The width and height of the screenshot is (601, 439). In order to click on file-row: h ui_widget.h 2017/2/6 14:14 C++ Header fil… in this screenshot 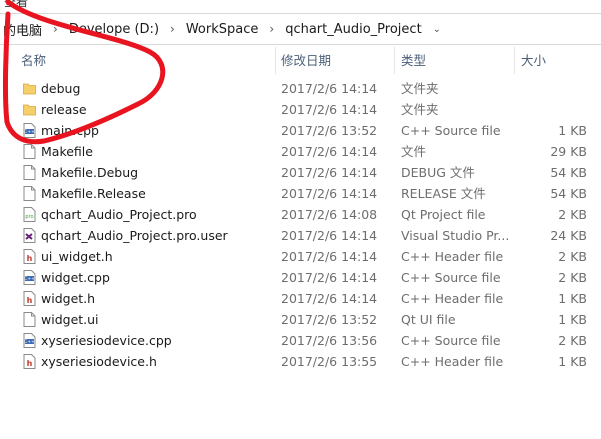, I will do `click(300, 256)`.